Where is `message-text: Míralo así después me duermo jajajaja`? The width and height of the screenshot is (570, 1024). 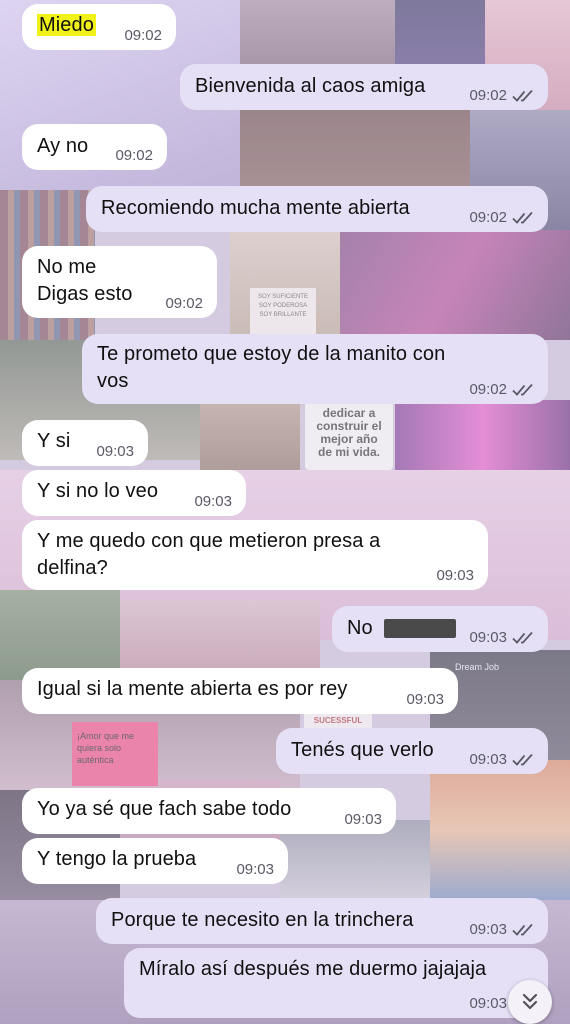
message-text: Míralo así después me duermo jajajaja is located at coordinates (313, 969).